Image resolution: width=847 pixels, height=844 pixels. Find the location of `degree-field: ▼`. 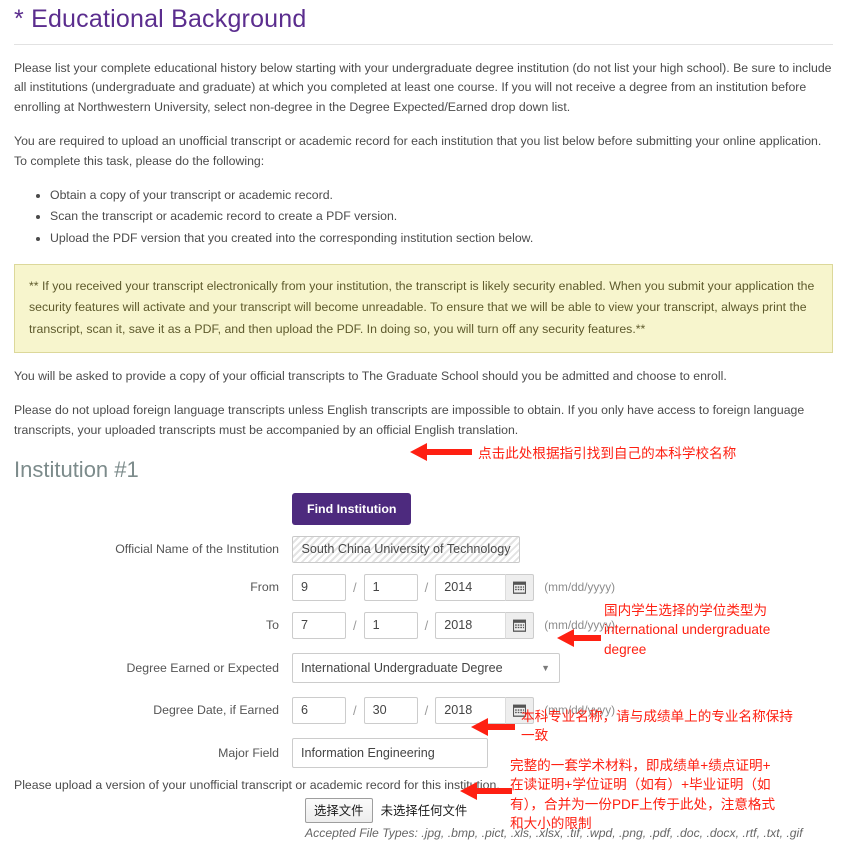

degree-field: ▼ is located at coordinates (426, 667).